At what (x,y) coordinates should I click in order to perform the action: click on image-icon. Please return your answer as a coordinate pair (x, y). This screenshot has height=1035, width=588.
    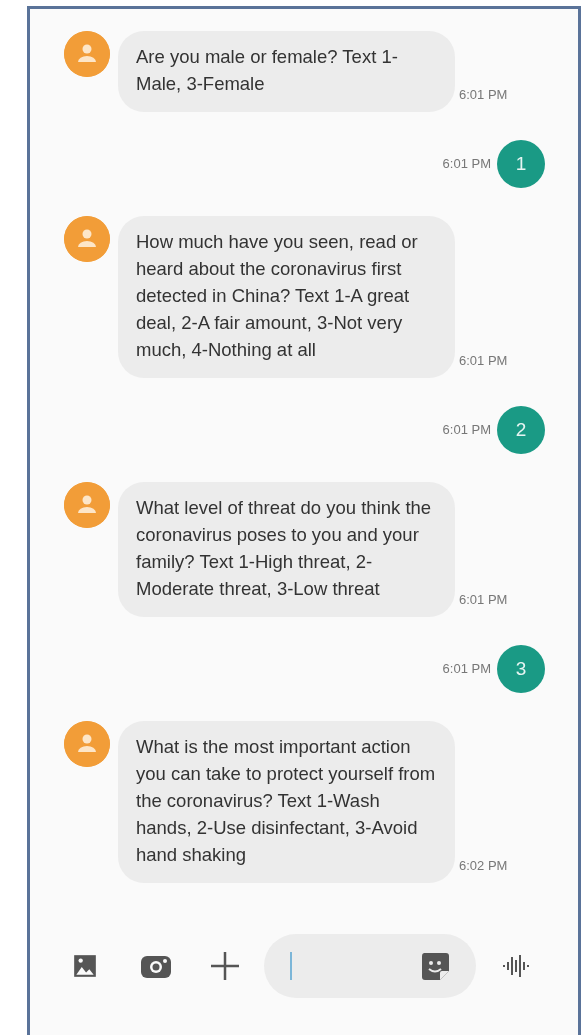
    Looking at the image, I should click on (85, 966).